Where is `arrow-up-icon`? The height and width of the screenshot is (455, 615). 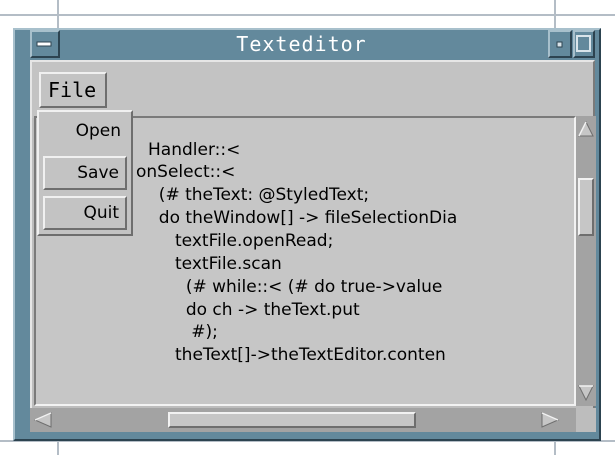 arrow-up-icon is located at coordinates (586, 128).